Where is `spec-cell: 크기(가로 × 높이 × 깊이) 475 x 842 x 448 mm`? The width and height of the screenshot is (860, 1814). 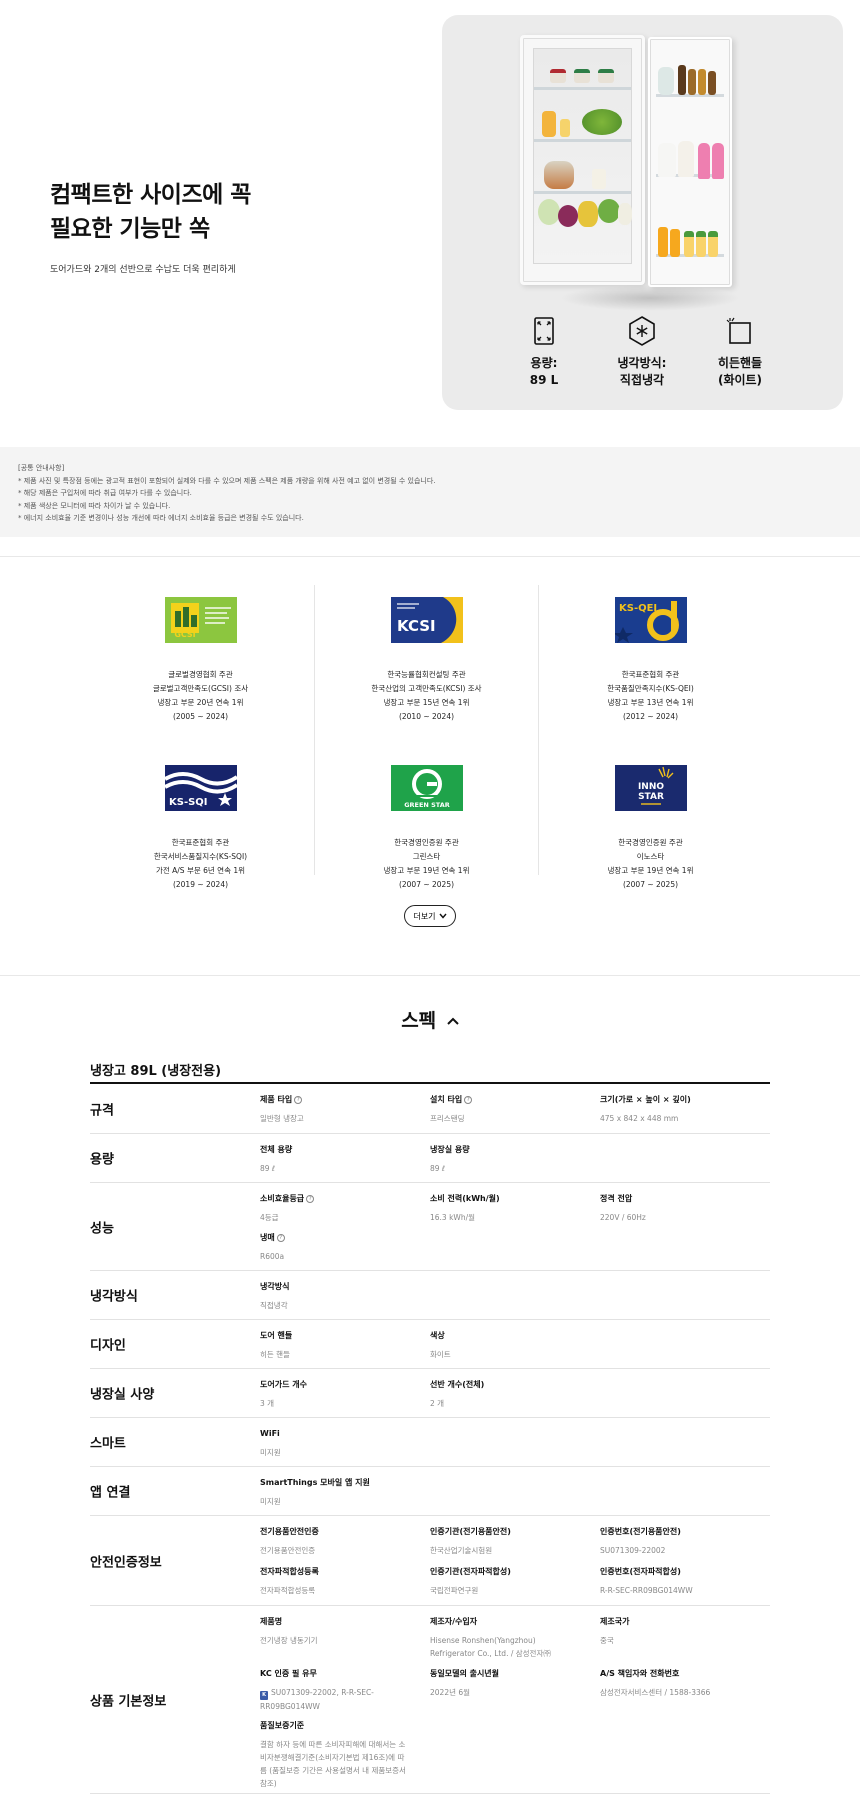
spec-cell: 크기(가로 × 높이 × 깊이) 475 x 842 x 448 mm is located at coordinates (685, 1109).